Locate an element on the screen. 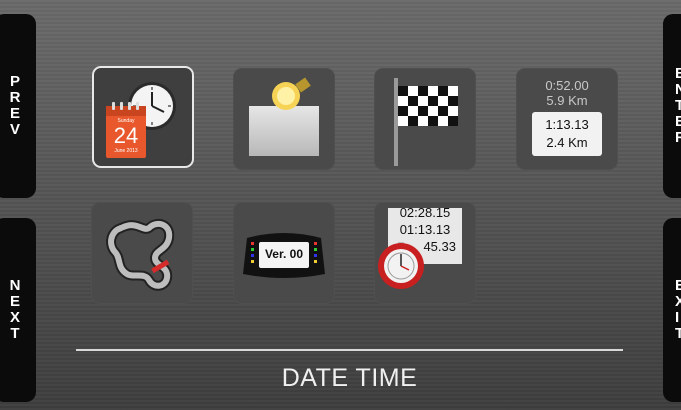  backlight-tile is located at coordinates (284, 119).